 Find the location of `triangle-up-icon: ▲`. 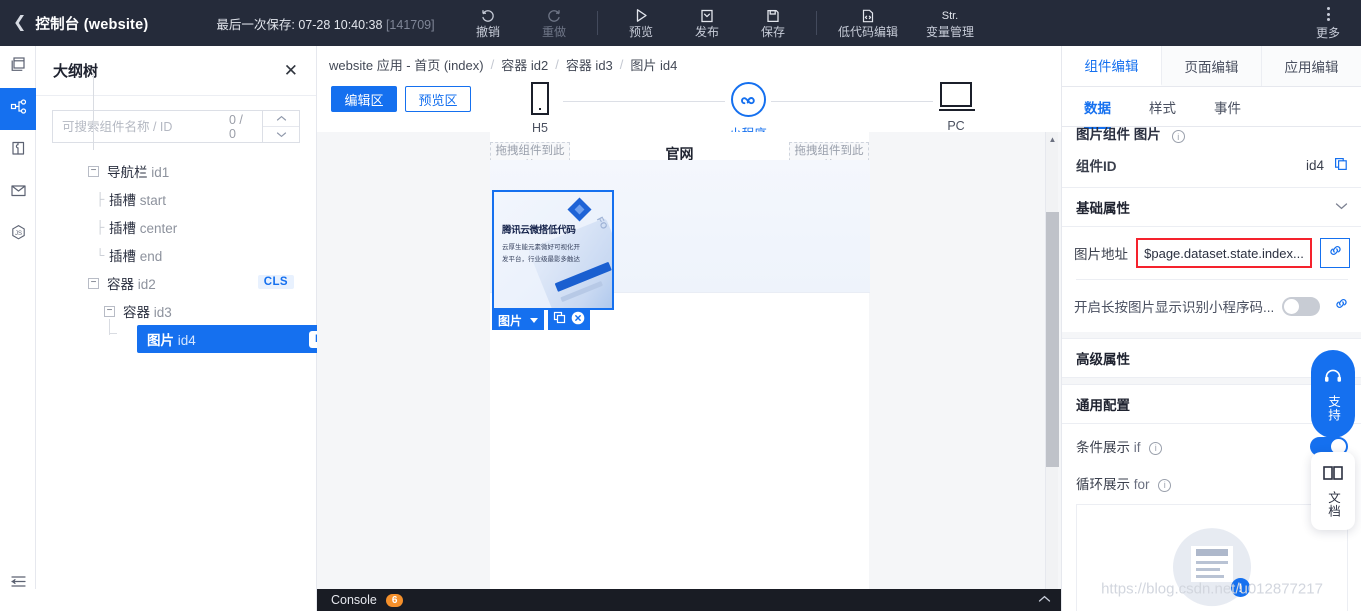

triangle-up-icon: ▲ is located at coordinates (1052, 139).